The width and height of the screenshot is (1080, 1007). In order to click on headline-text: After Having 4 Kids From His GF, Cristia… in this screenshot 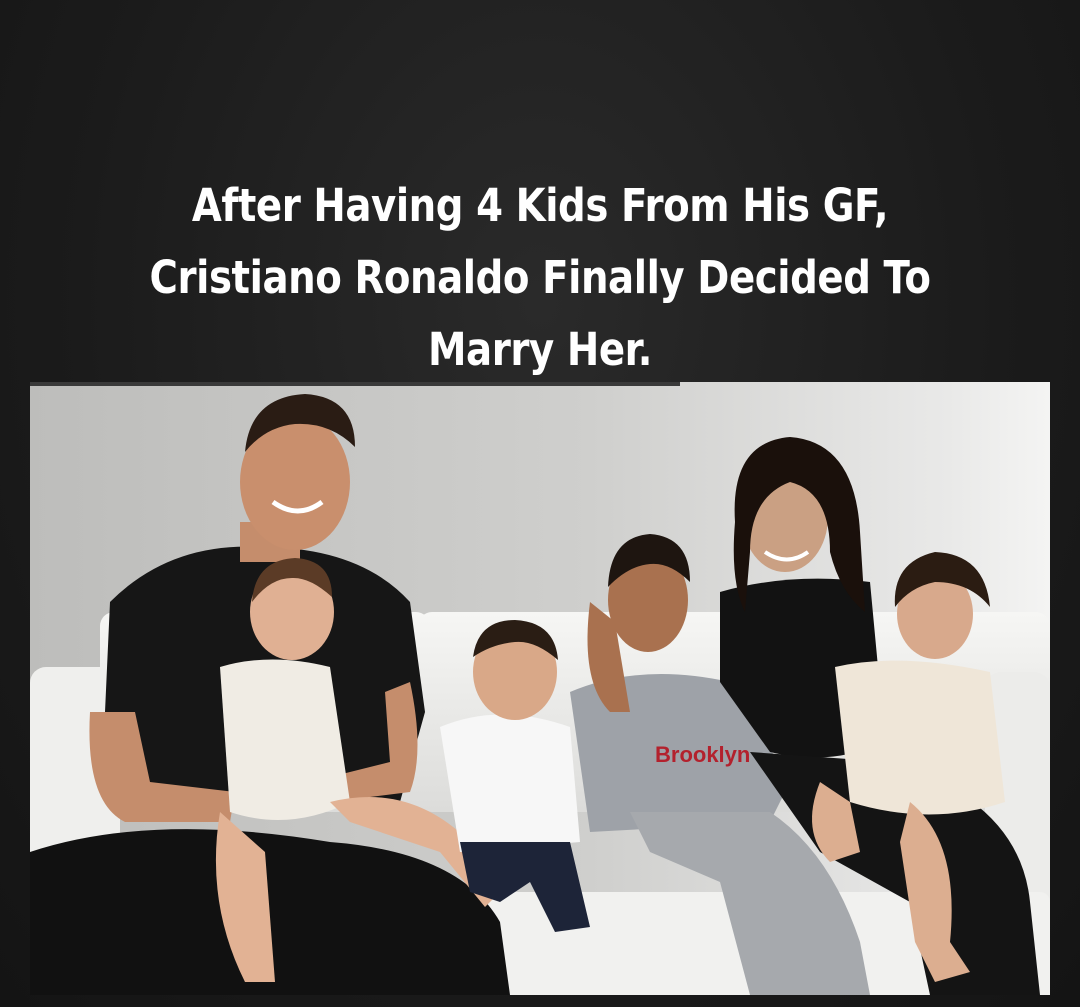, I will do `click(540, 277)`.